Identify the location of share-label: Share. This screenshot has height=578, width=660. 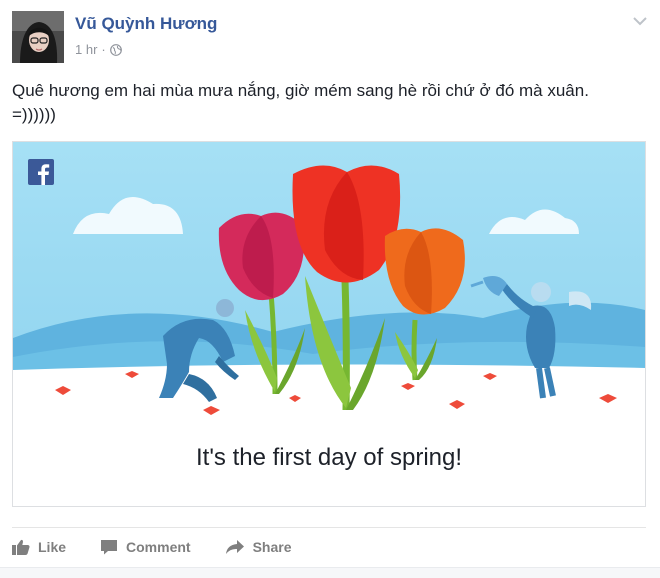
(272, 547).